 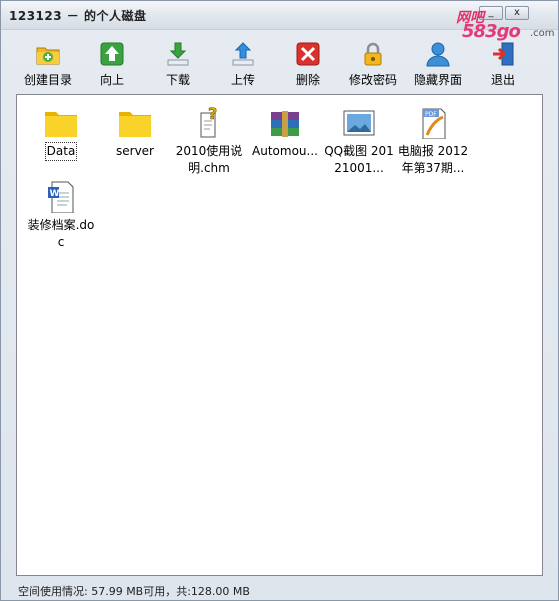 What do you see at coordinates (437, 80) in the screenshot?
I see `toolbar-label: 隐藏界面` at bounding box center [437, 80].